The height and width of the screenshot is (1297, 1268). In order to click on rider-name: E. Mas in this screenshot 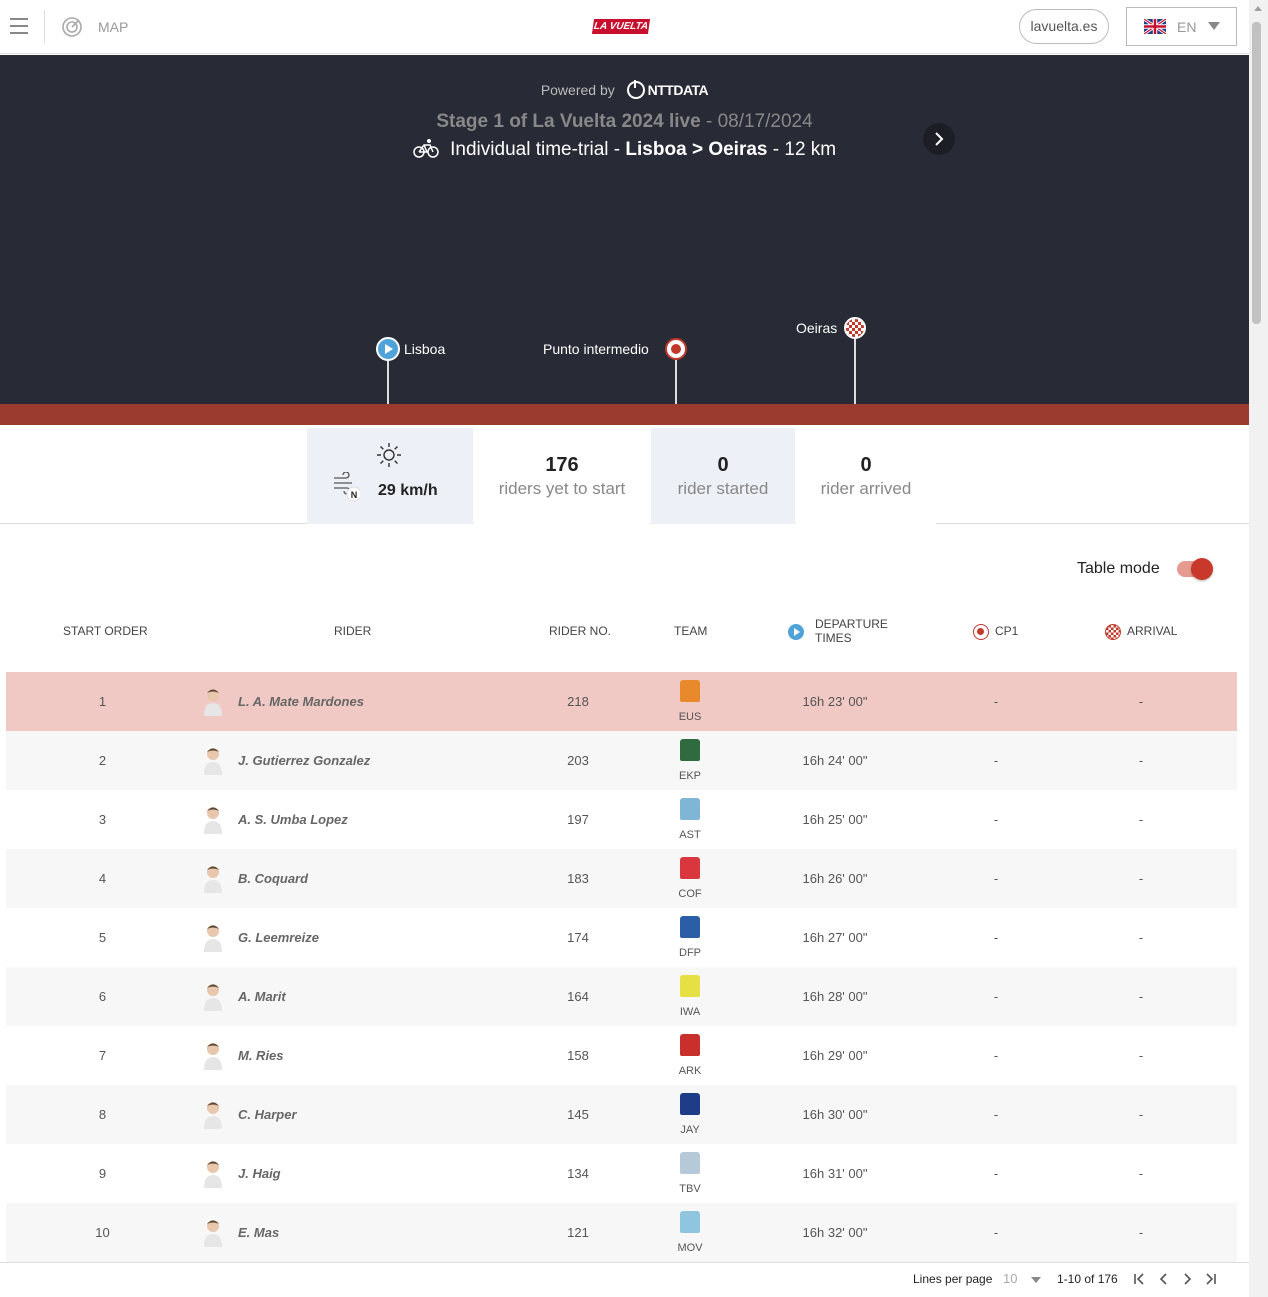, I will do `click(258, 1232)`.